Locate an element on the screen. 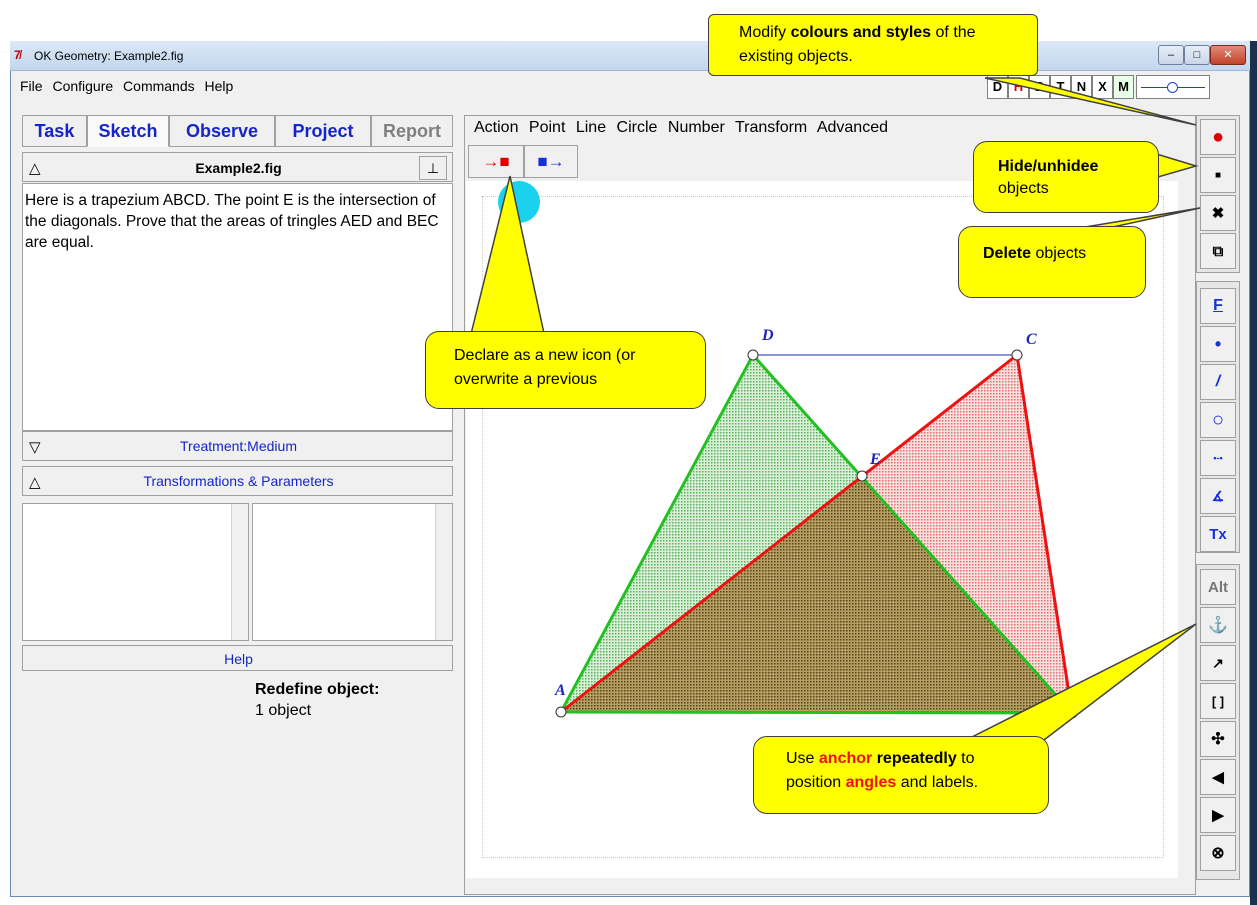  callout-colours-bold: colours and styles is located at coordinates (861, 32).